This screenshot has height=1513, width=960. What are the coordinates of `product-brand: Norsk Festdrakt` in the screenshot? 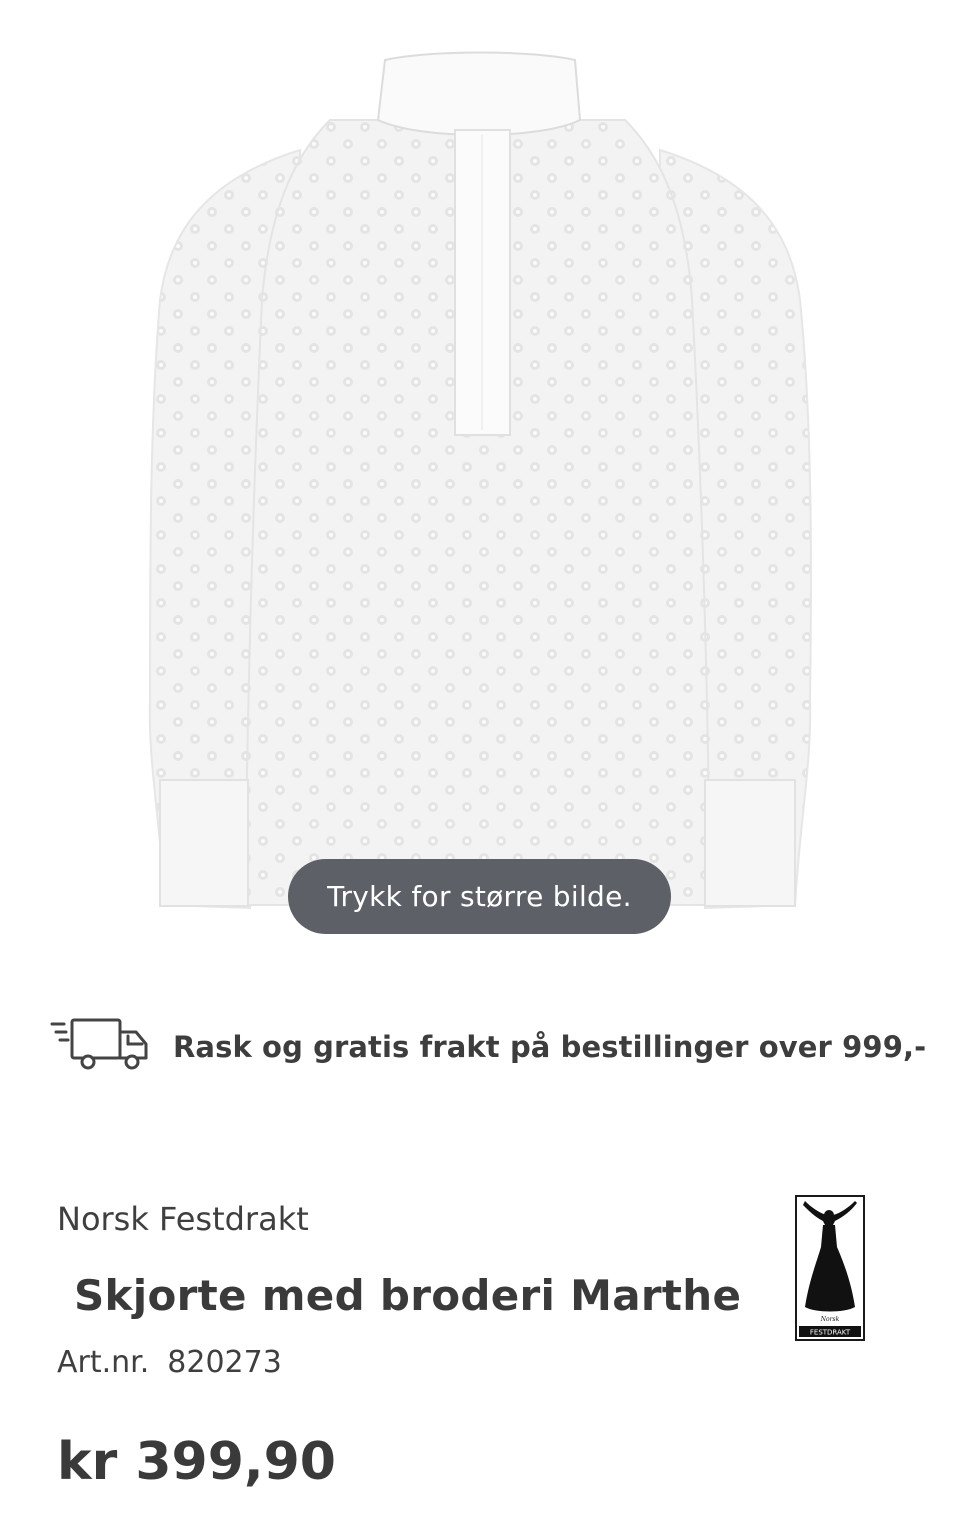 It's located at (183, 1219).